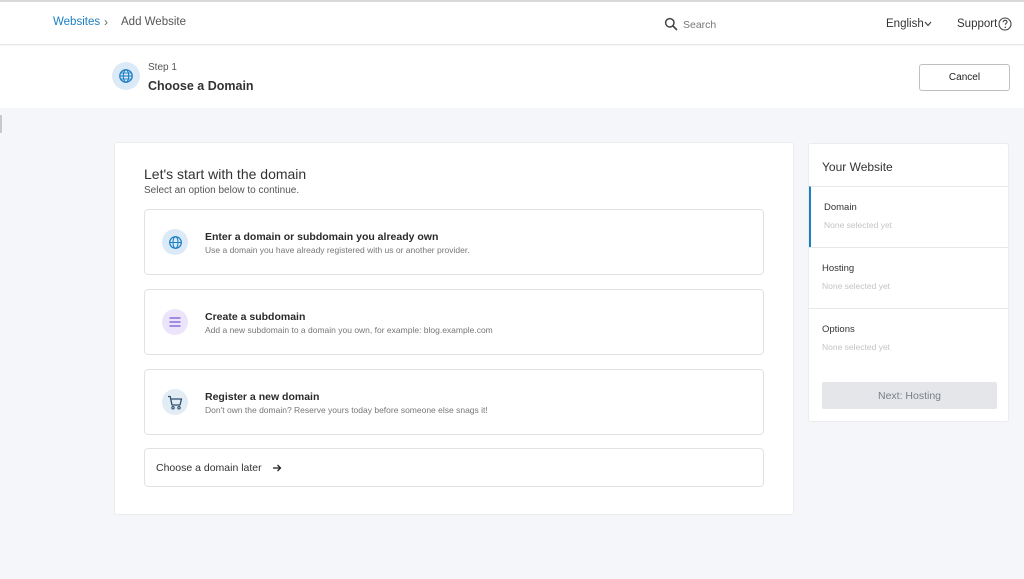 The height and width of the screenshot is (579, 1024). I want to click on cart-icon, so click(175, 402).